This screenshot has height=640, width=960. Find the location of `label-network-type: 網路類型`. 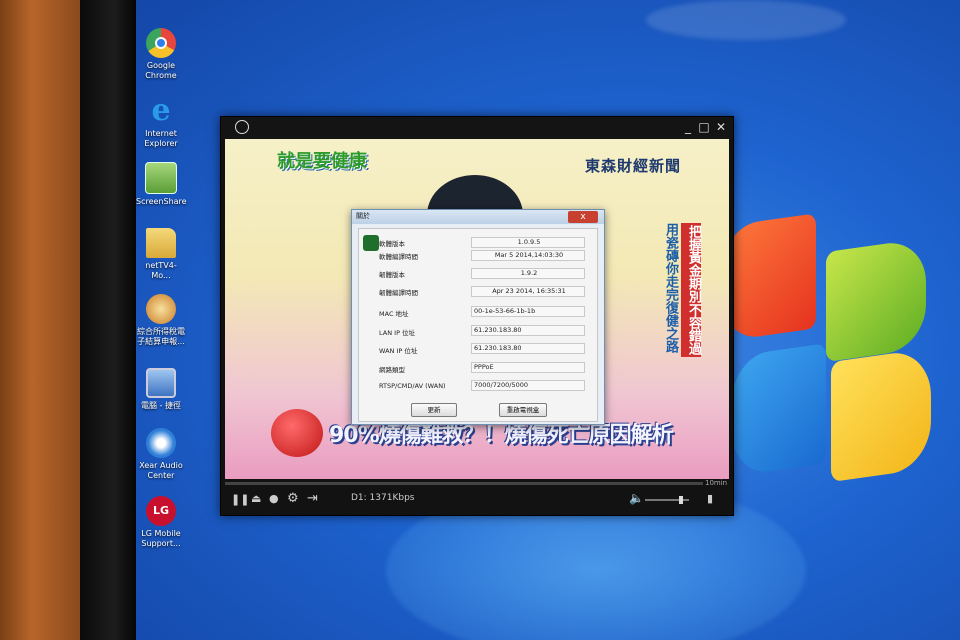

label-network-type: 網路類型 is located at coordinates (392, 370).